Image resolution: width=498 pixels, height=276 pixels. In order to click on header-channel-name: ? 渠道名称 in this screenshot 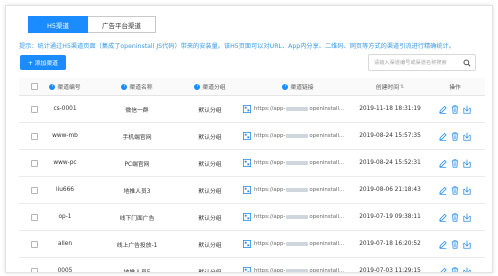, I will do `click(137, 87)`.